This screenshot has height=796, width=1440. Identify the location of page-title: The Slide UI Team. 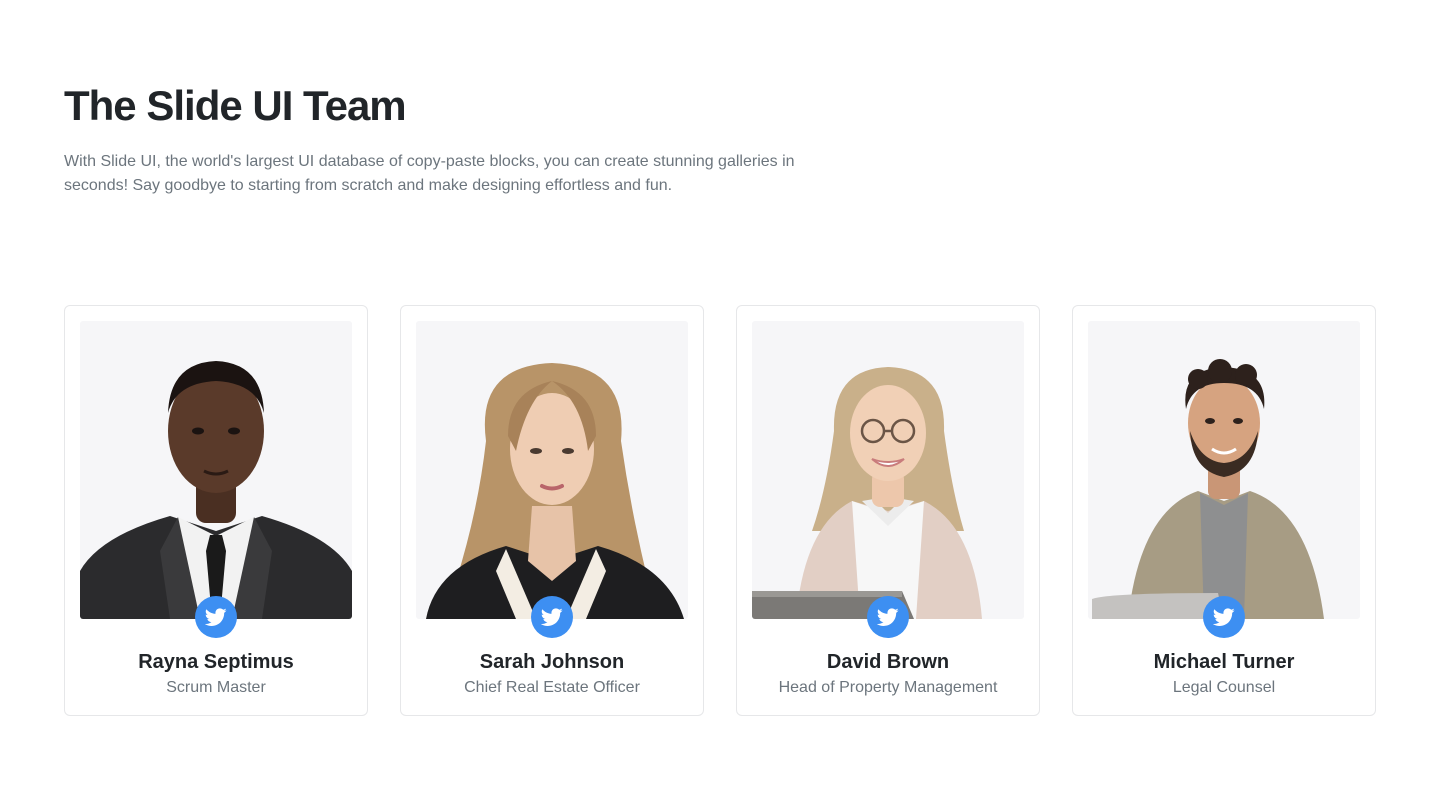
(235, 105).